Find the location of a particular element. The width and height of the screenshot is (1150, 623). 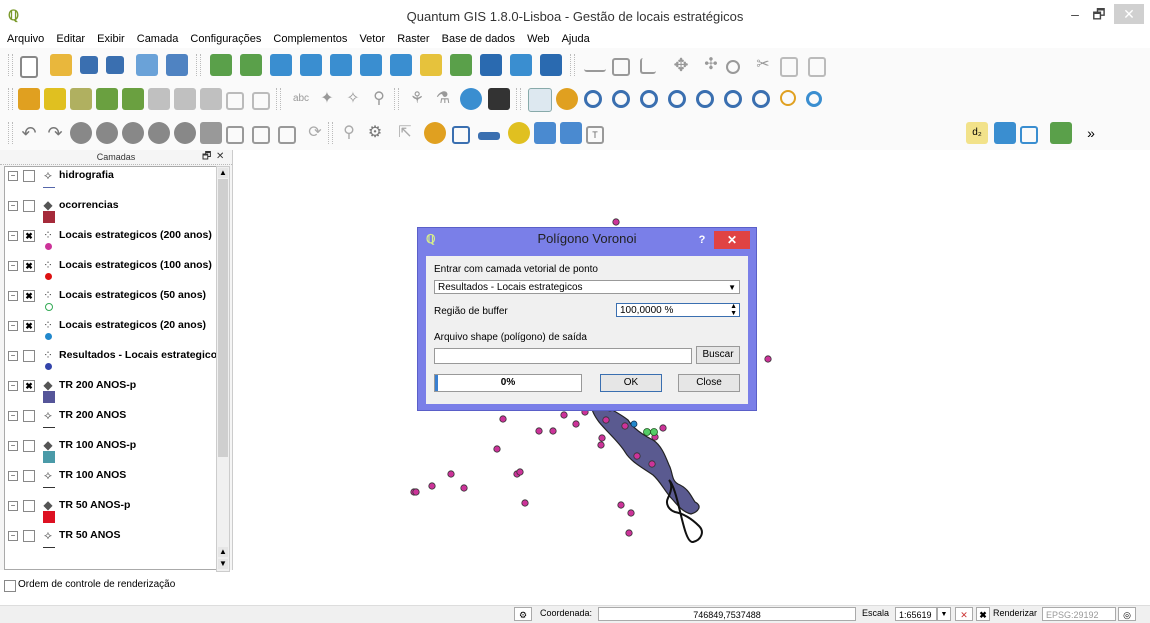

layer-tool-icon is located at coordinates (81, 99).